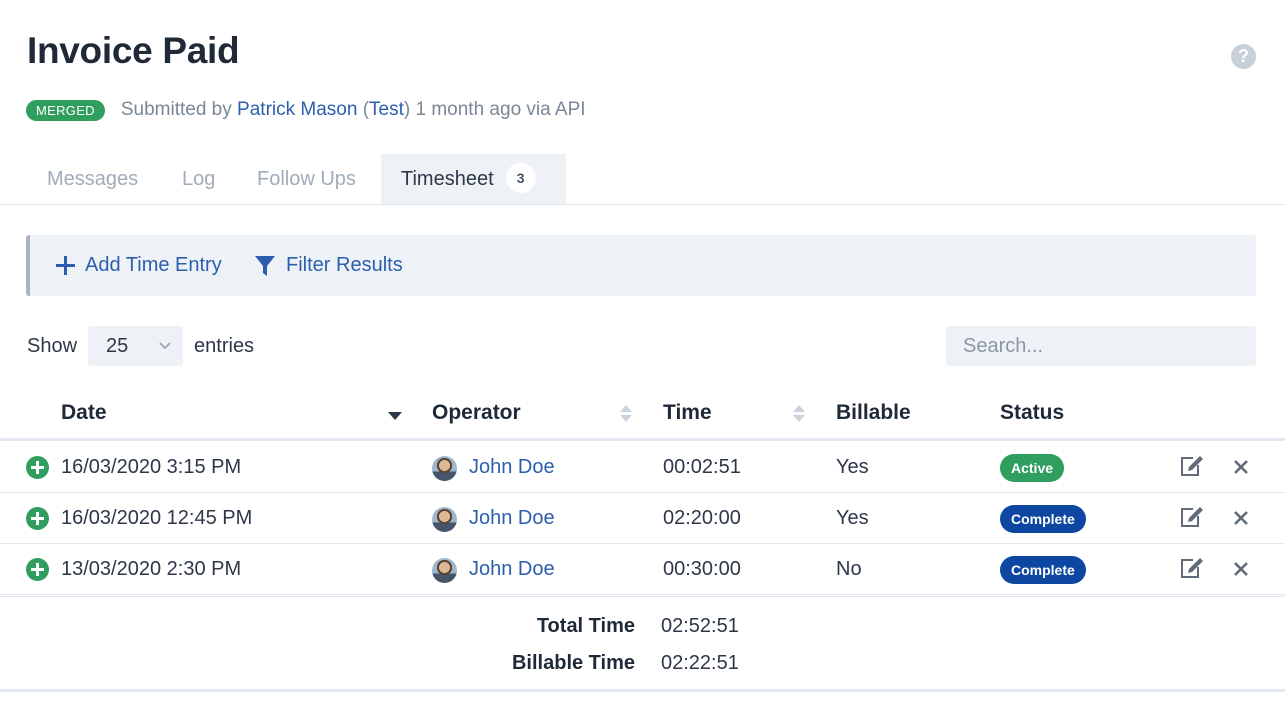 This screenshot has height=709, width=1285. Describe the element at coordinates (702, 467) in the screenshot. I see `cell-time: 00:02:51` at that location.